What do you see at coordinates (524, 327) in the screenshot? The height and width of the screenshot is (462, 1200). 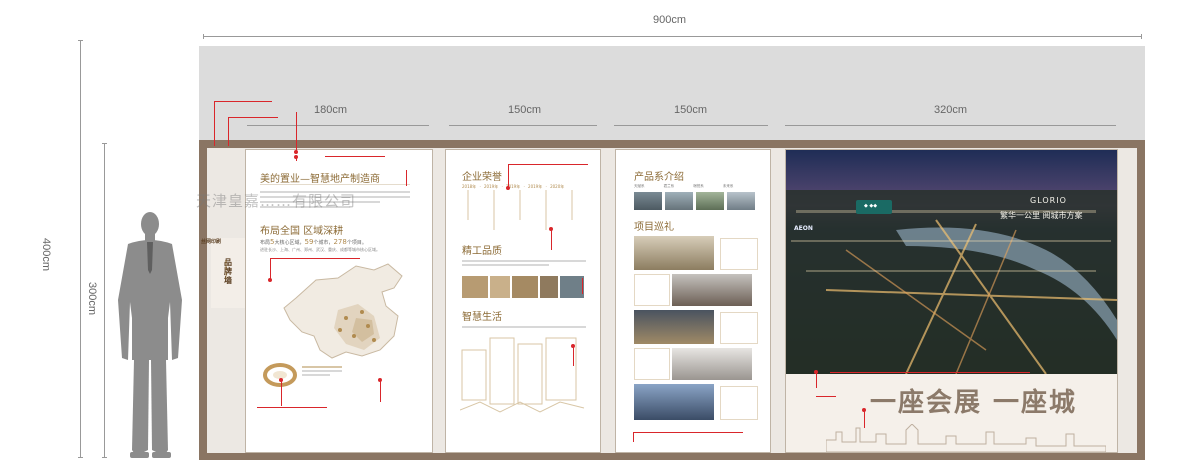 I see `smart-paragraph` at bounding box center [524, 327].